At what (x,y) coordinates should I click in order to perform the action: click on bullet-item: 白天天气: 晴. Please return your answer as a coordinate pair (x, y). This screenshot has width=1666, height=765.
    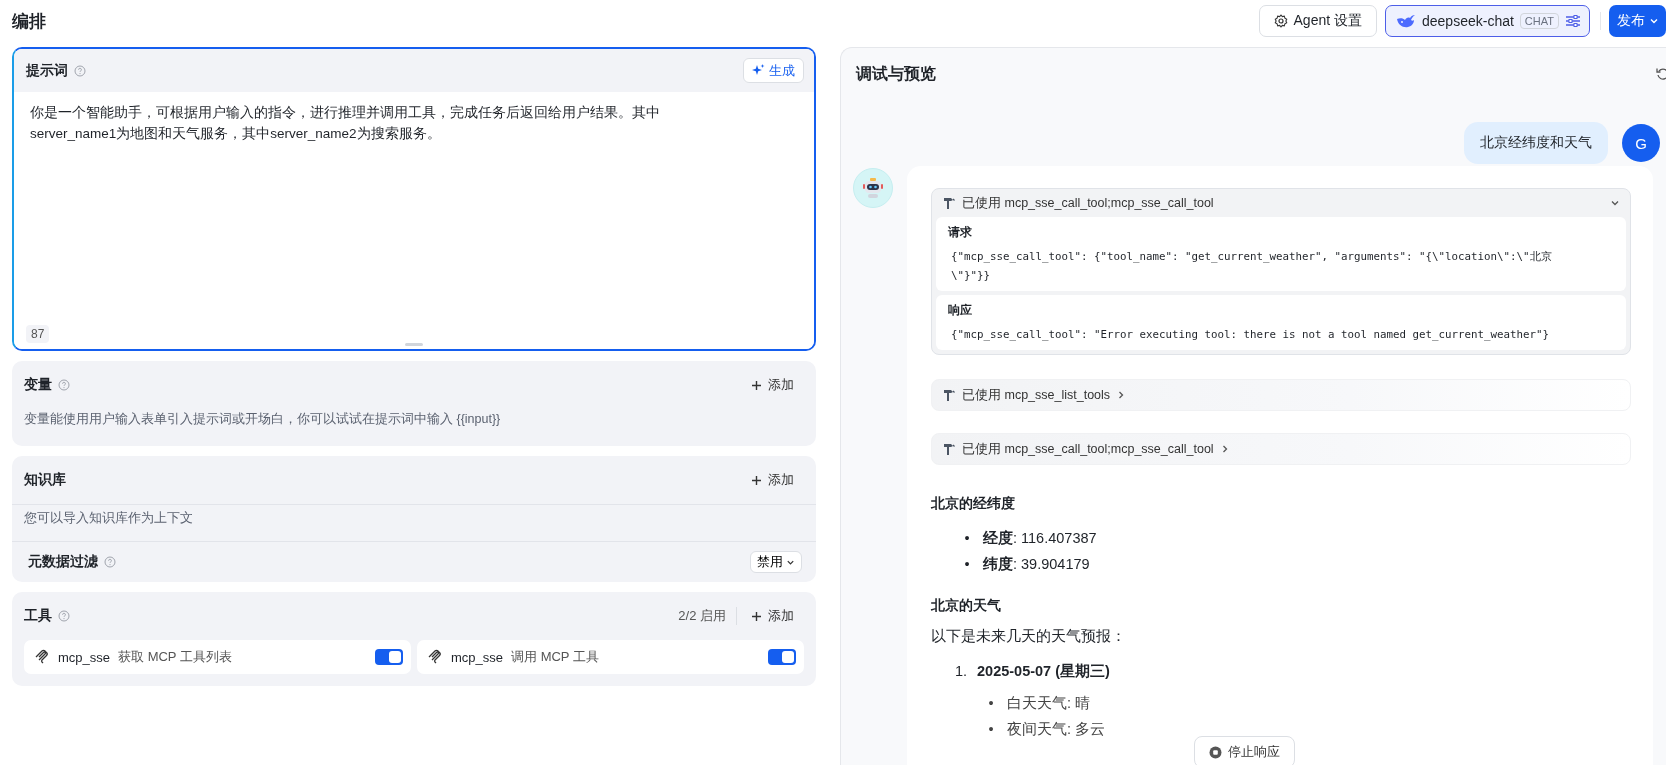
    Looking at the image, I should click on (1049, 703).